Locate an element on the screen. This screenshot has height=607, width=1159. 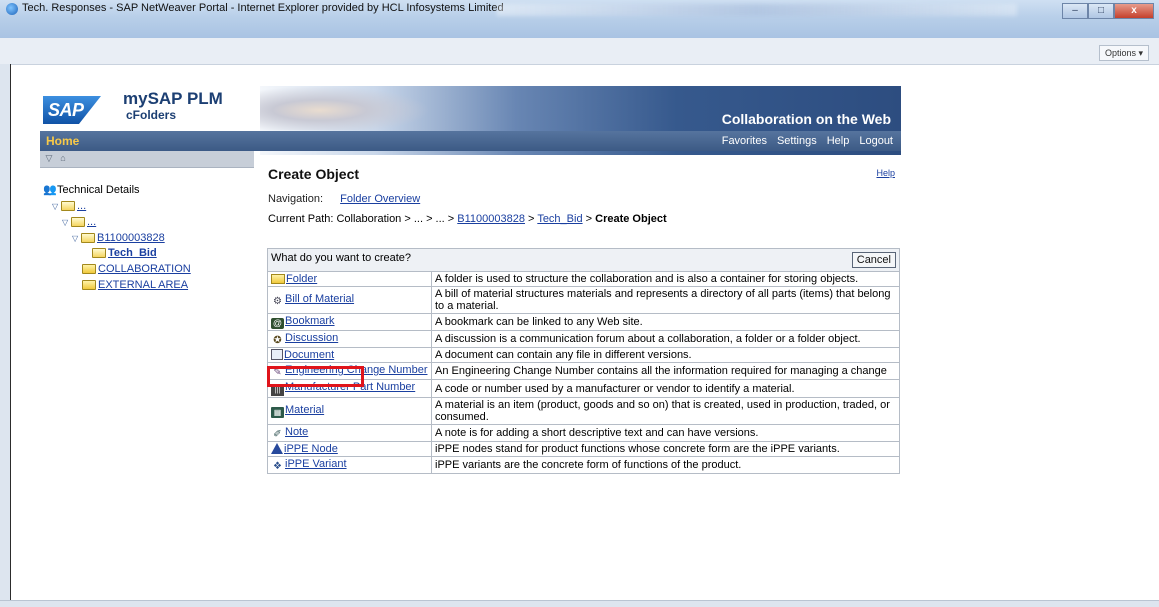
tree-item-label: COLLABORATION is located at coordinates (144, 269).